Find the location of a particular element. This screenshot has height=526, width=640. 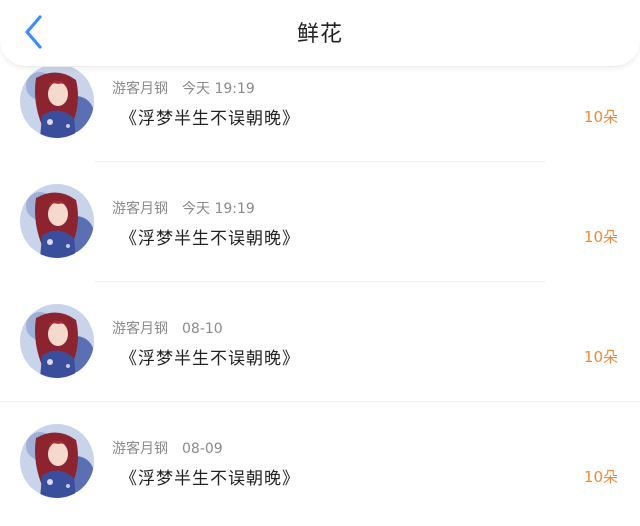

top-bar: 鲜花 is located at coordinates (320, 33).